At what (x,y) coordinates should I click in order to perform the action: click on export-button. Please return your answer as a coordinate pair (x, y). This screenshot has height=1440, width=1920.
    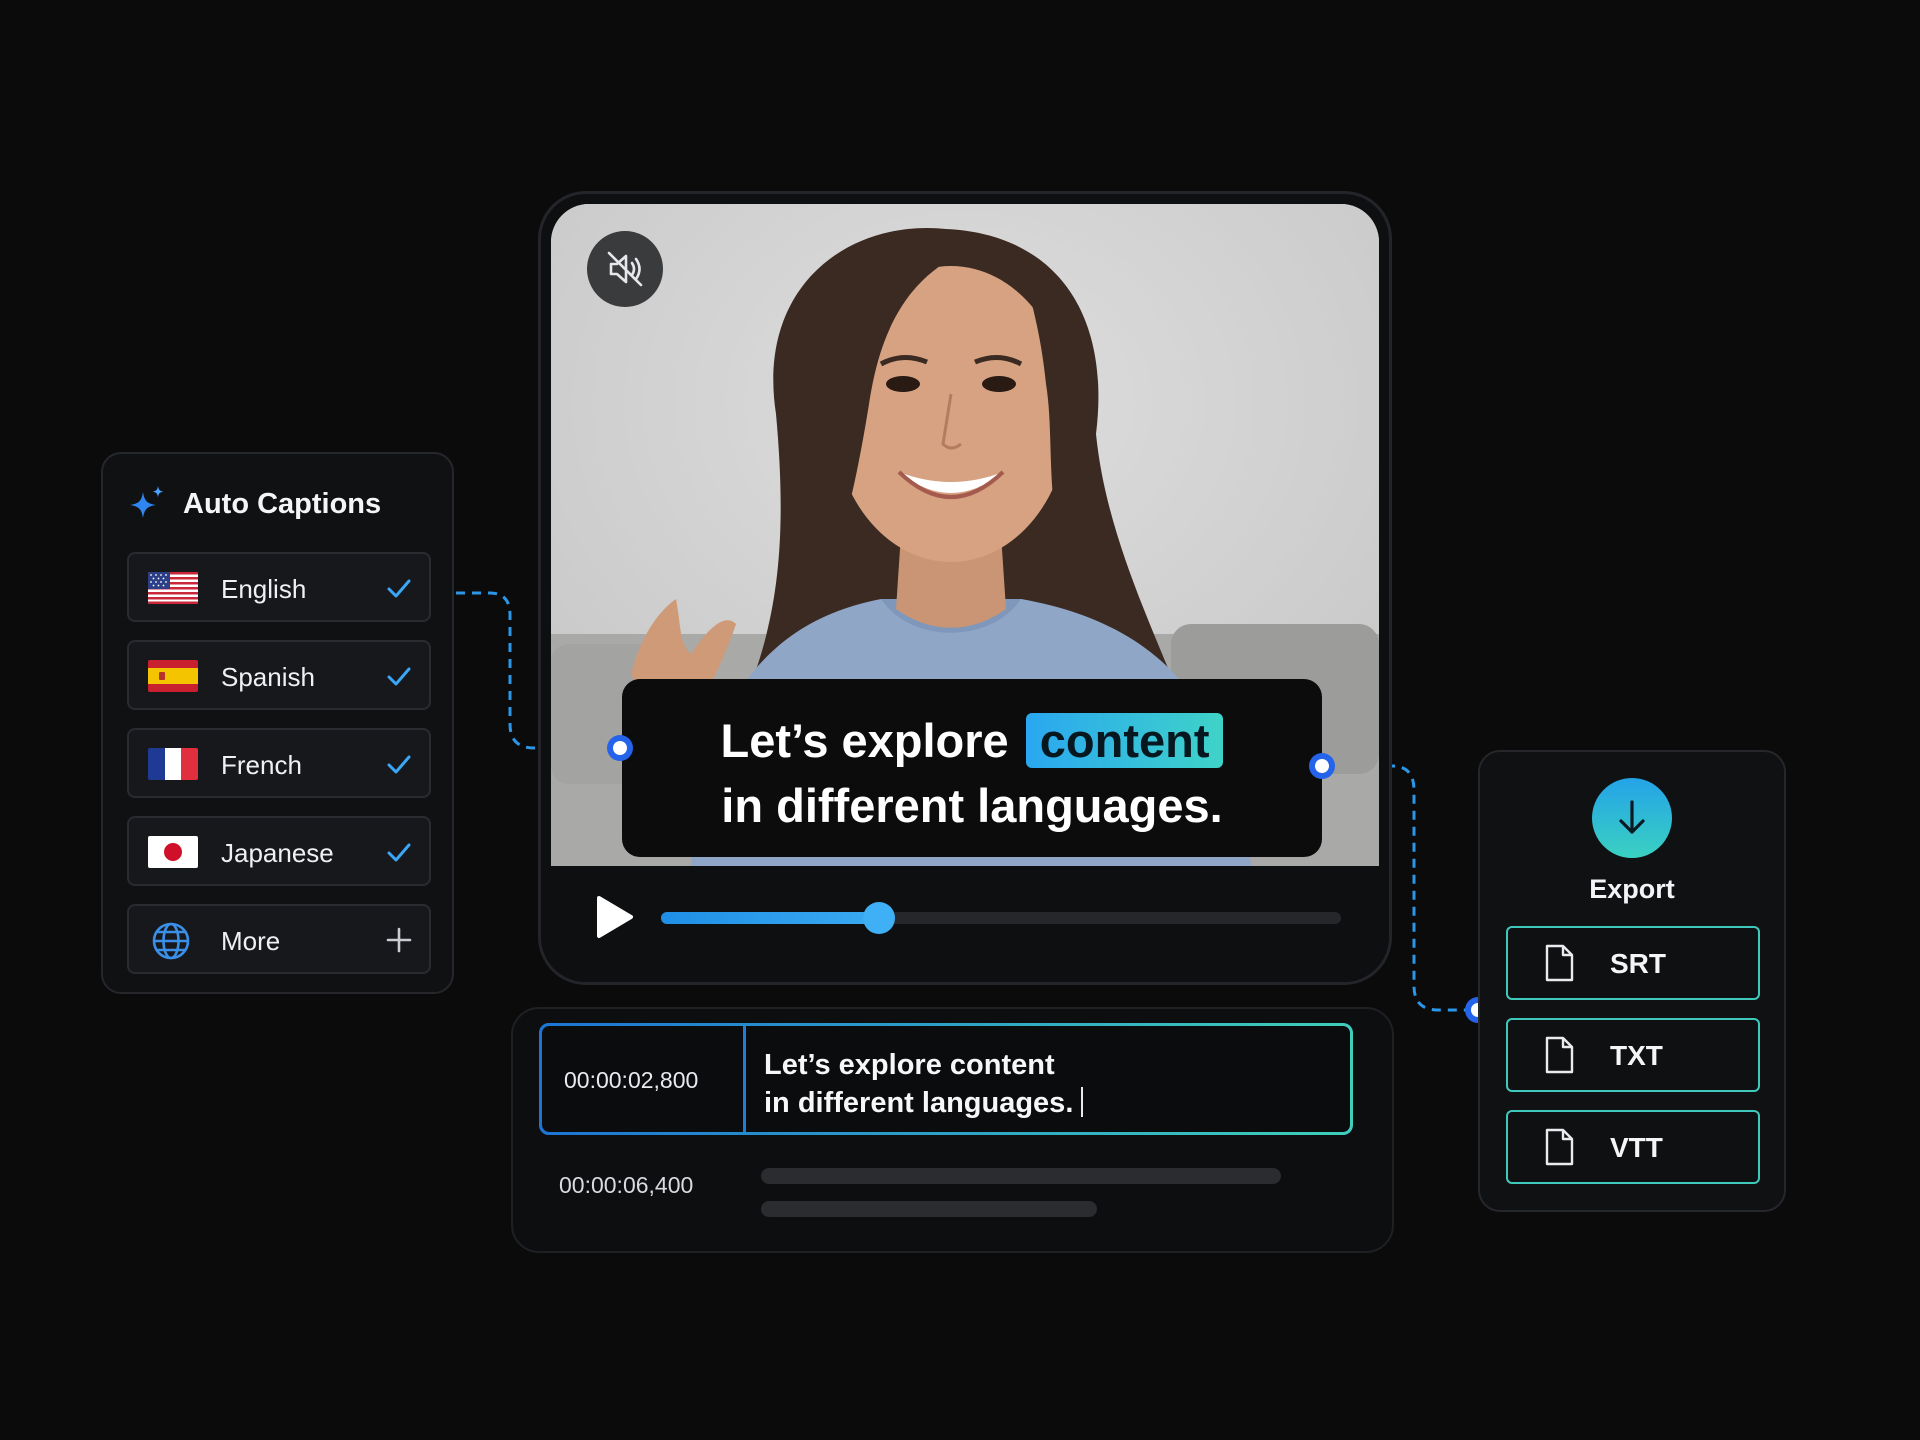
    Looking at the image, I should click on (1632, 818).